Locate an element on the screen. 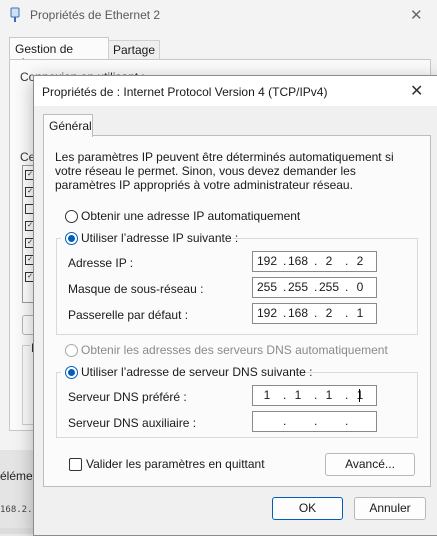 The height and width of the screenshot is (536, 437). tab-label: Général is located at coordinates (70, 126).